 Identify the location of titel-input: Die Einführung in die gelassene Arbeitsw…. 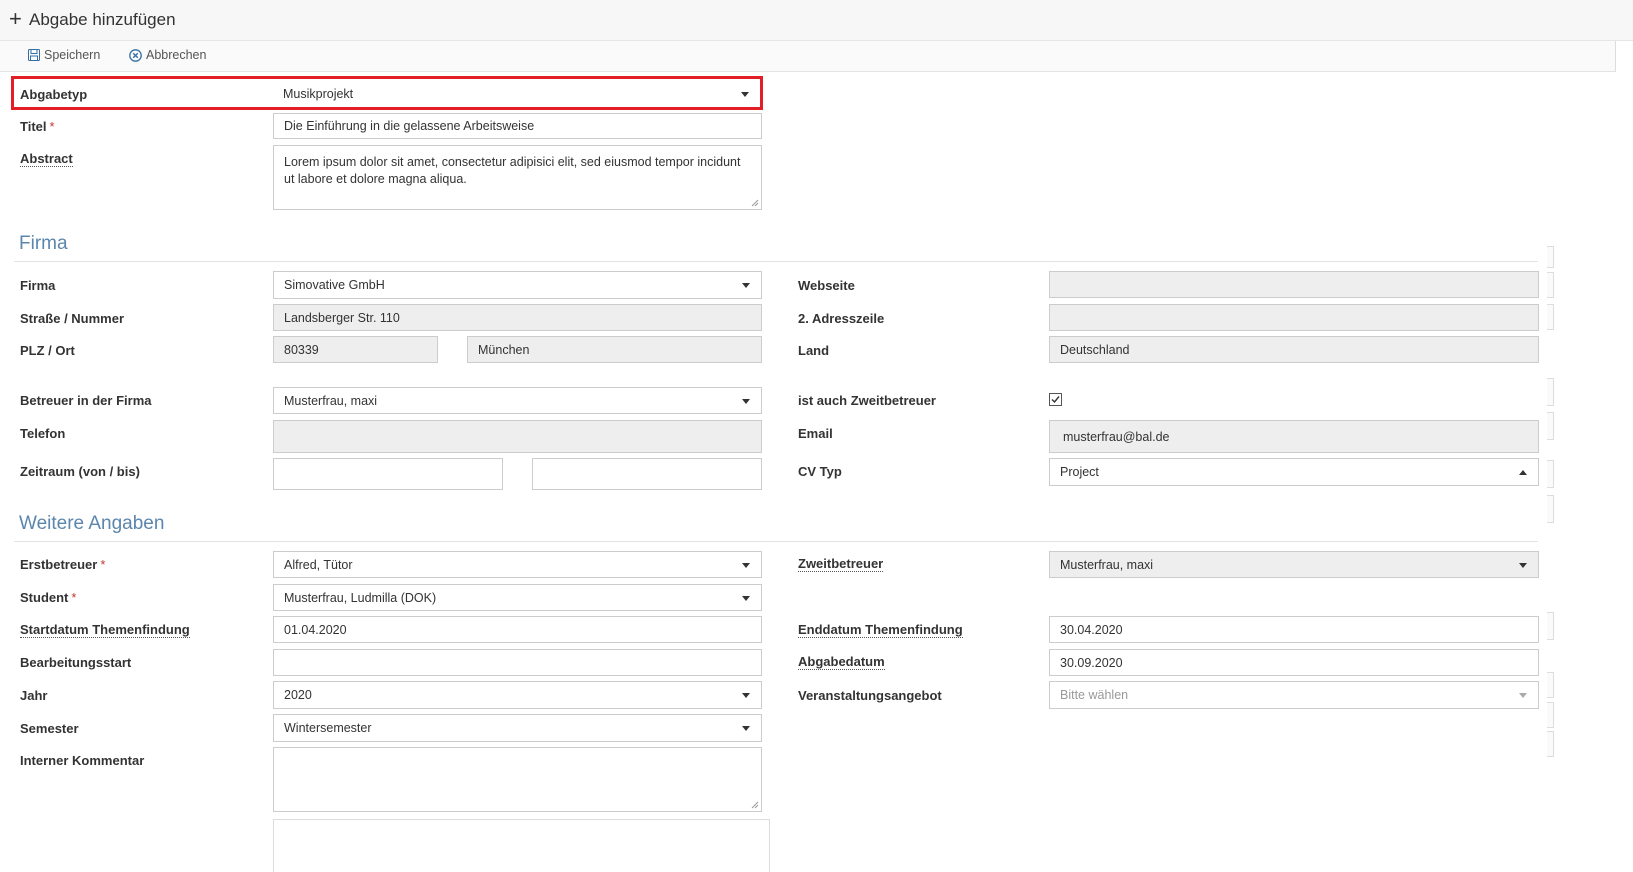
(517, 126).